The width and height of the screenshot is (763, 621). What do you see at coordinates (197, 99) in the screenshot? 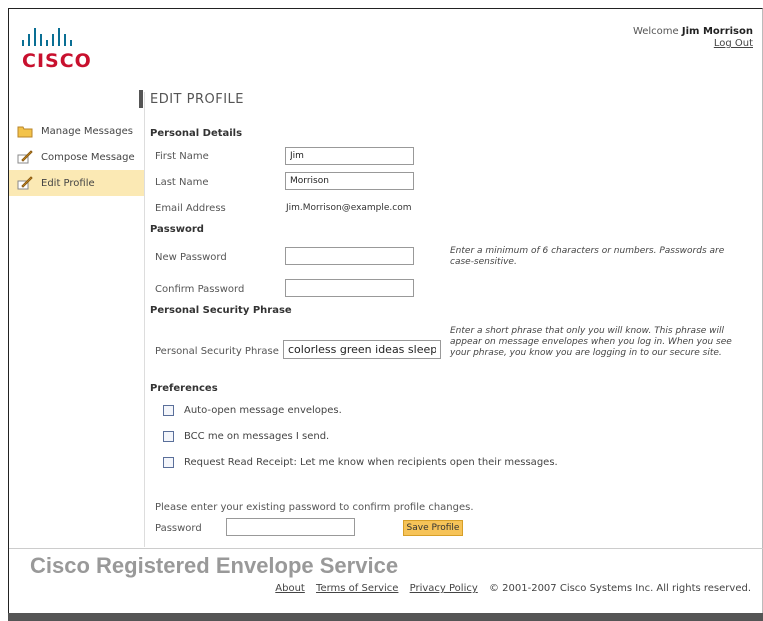
I see `page-title: EDIT PROFILE` at bounding box center [197, 99].